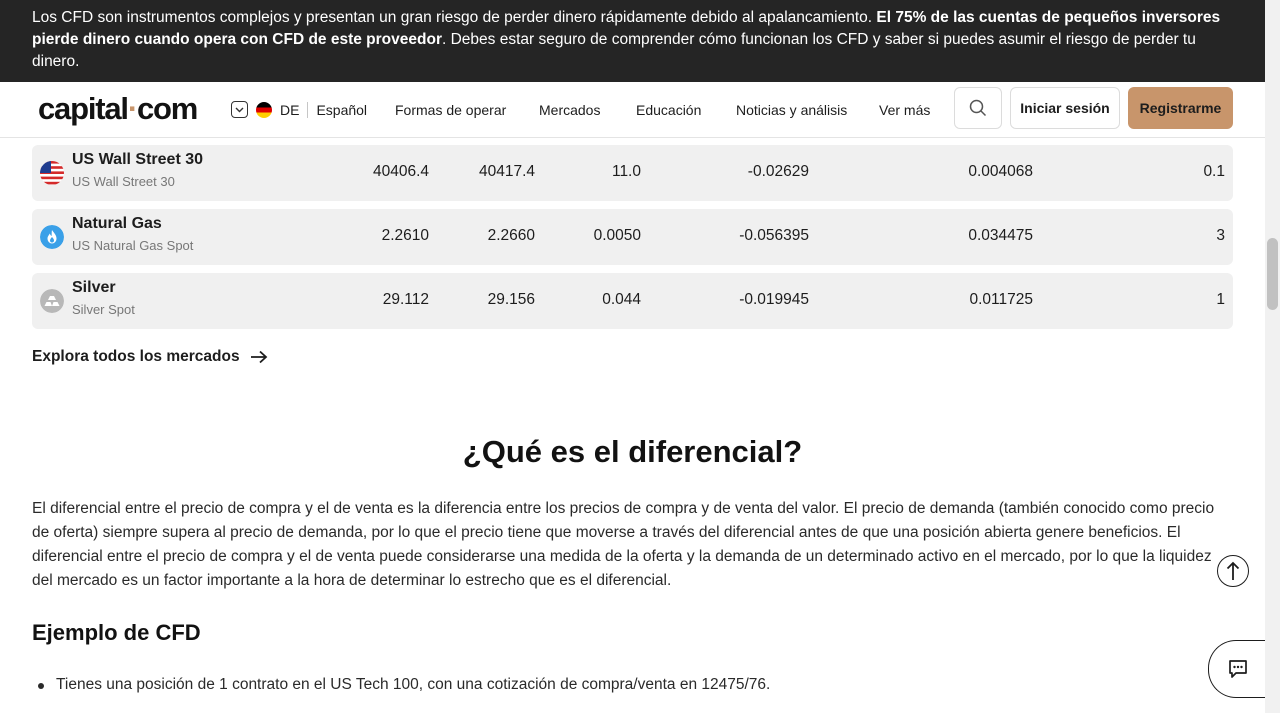 Image resolution: width=1280 pixels, height=713 pixels. I want to click on min-trade-size: 0.1, so click(1214, 171).